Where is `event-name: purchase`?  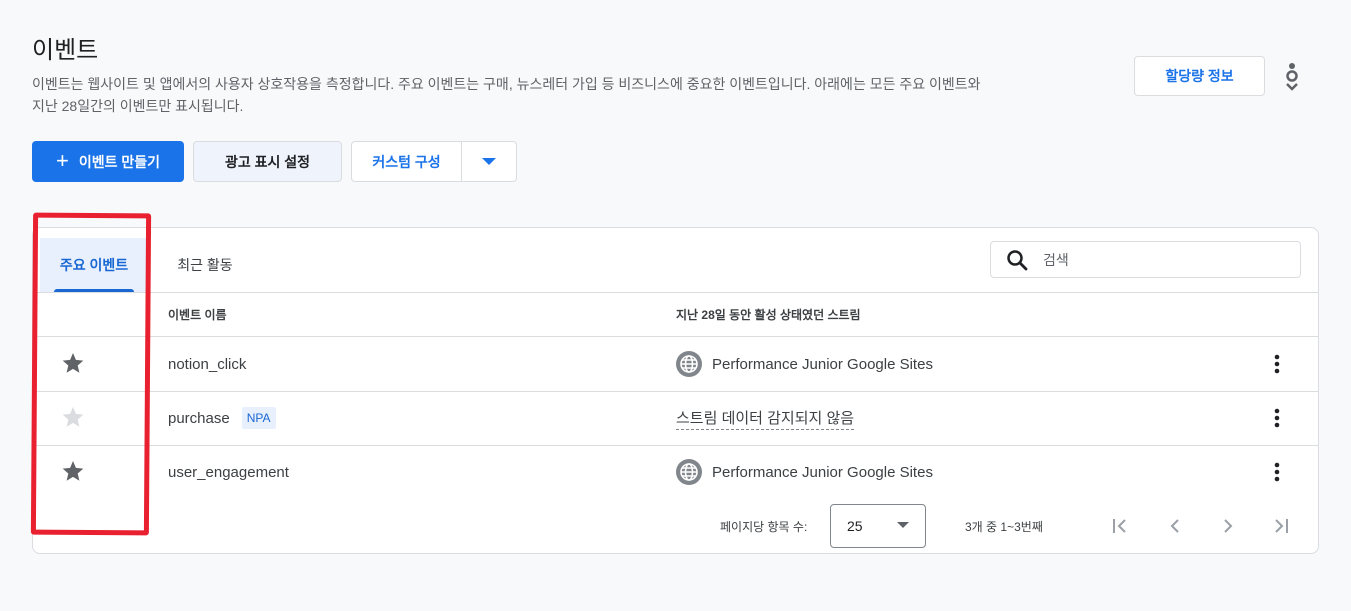 event-name: purchase is located at coordinates (199, 418).